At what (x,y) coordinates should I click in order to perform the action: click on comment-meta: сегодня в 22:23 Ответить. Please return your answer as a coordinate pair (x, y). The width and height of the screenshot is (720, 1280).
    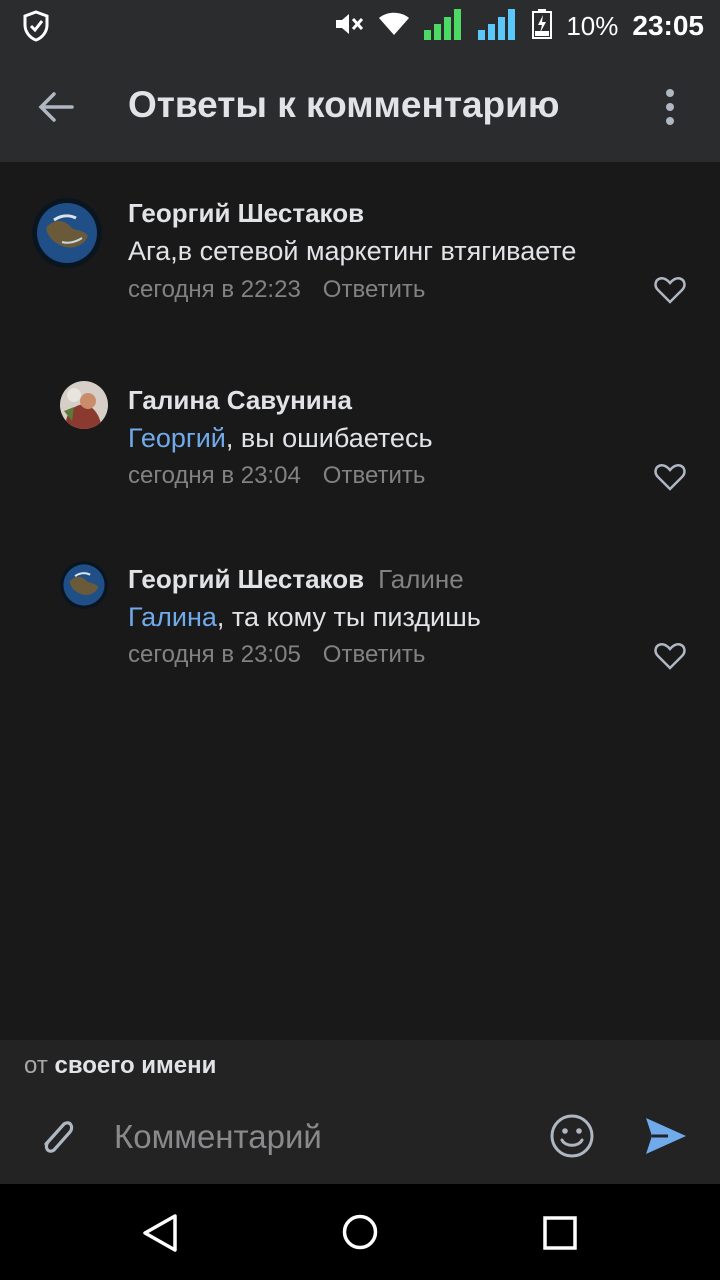
    Looking at the image, I should click on (276, 290).